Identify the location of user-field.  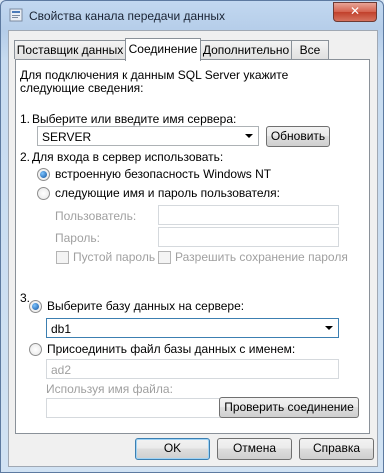
(248, 215).